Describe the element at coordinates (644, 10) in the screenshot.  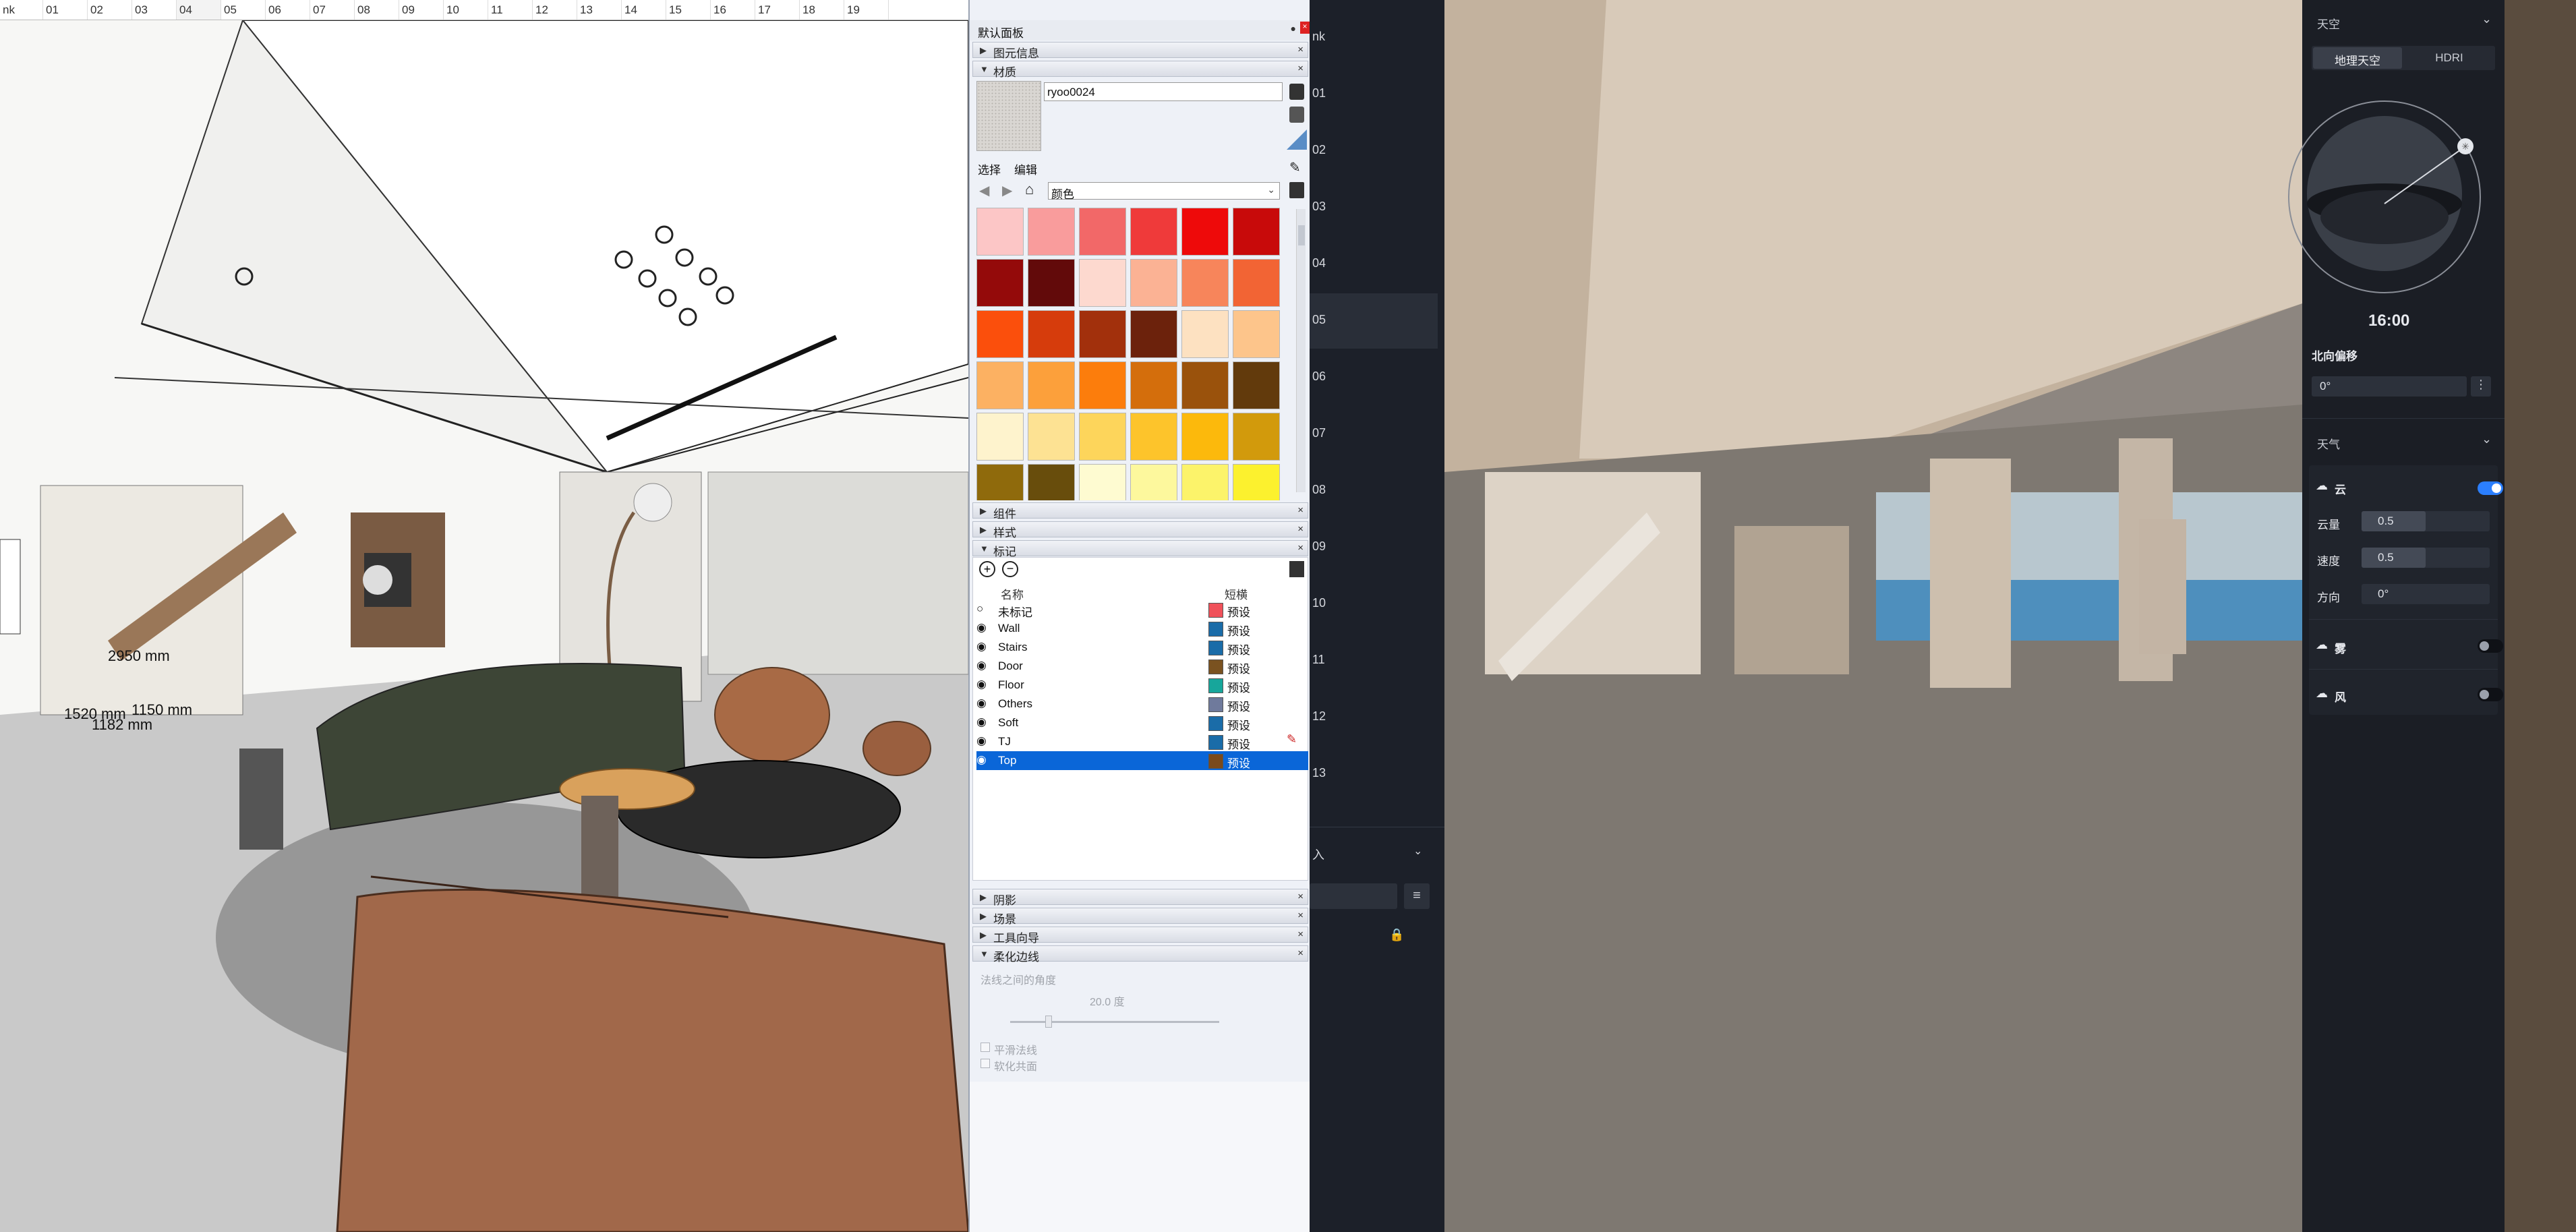
I see `scene-tab: 14` at that location.